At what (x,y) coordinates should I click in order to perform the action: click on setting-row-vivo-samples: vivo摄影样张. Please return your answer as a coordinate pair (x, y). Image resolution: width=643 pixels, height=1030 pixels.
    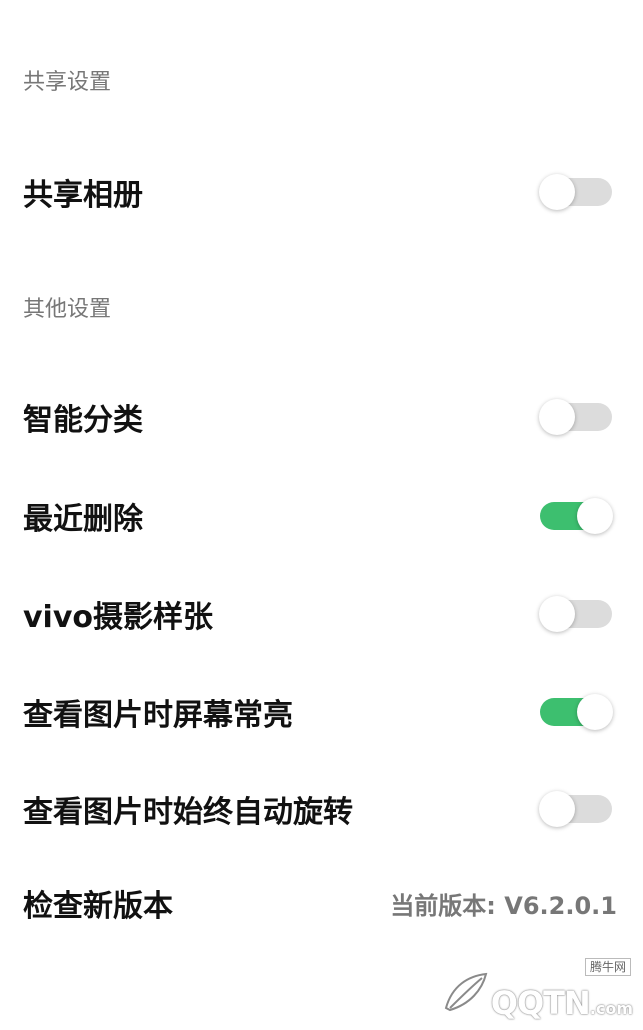
    Looking at the image, I should click on (321, 614).